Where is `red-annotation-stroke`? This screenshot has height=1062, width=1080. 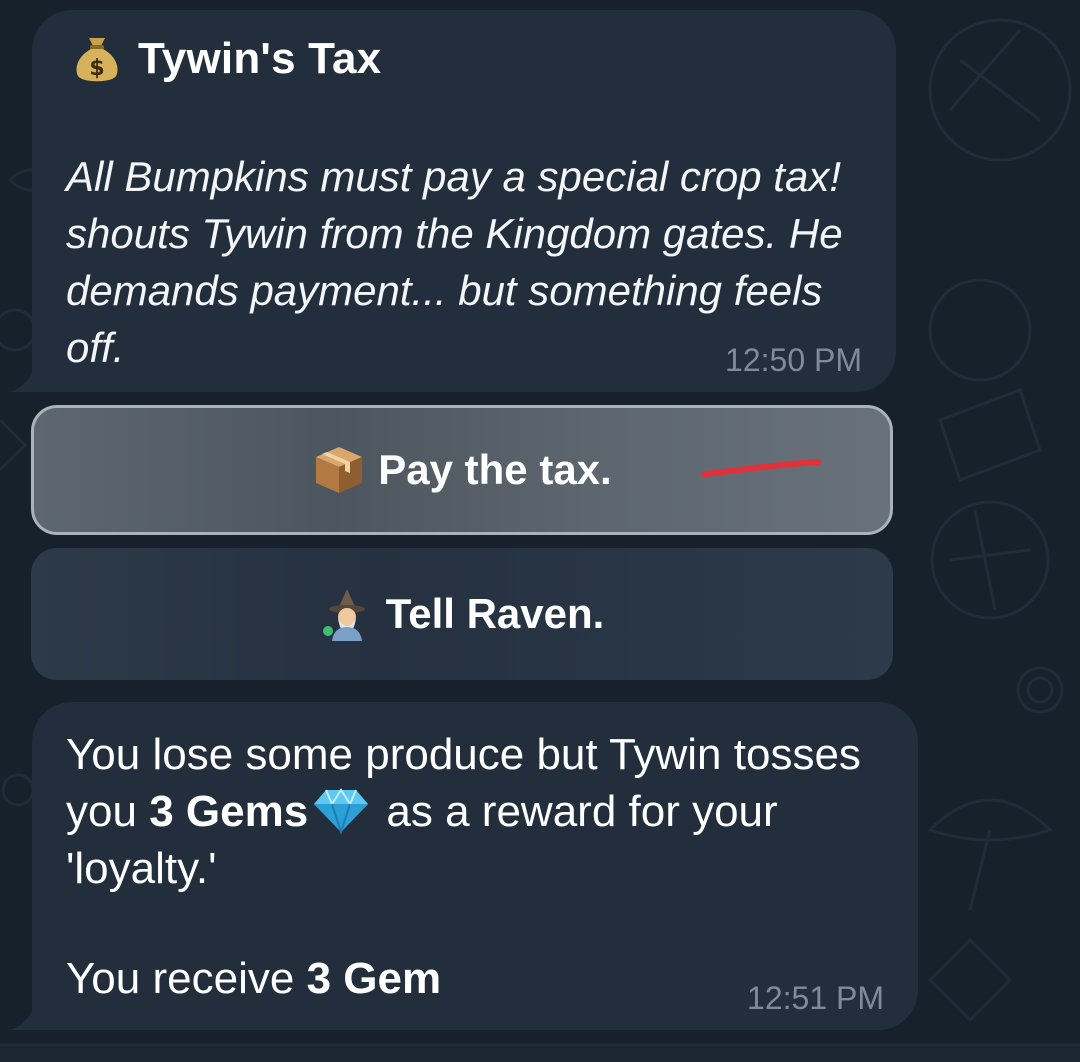 red-annotation-stroke is located at coordinates (761, 468).